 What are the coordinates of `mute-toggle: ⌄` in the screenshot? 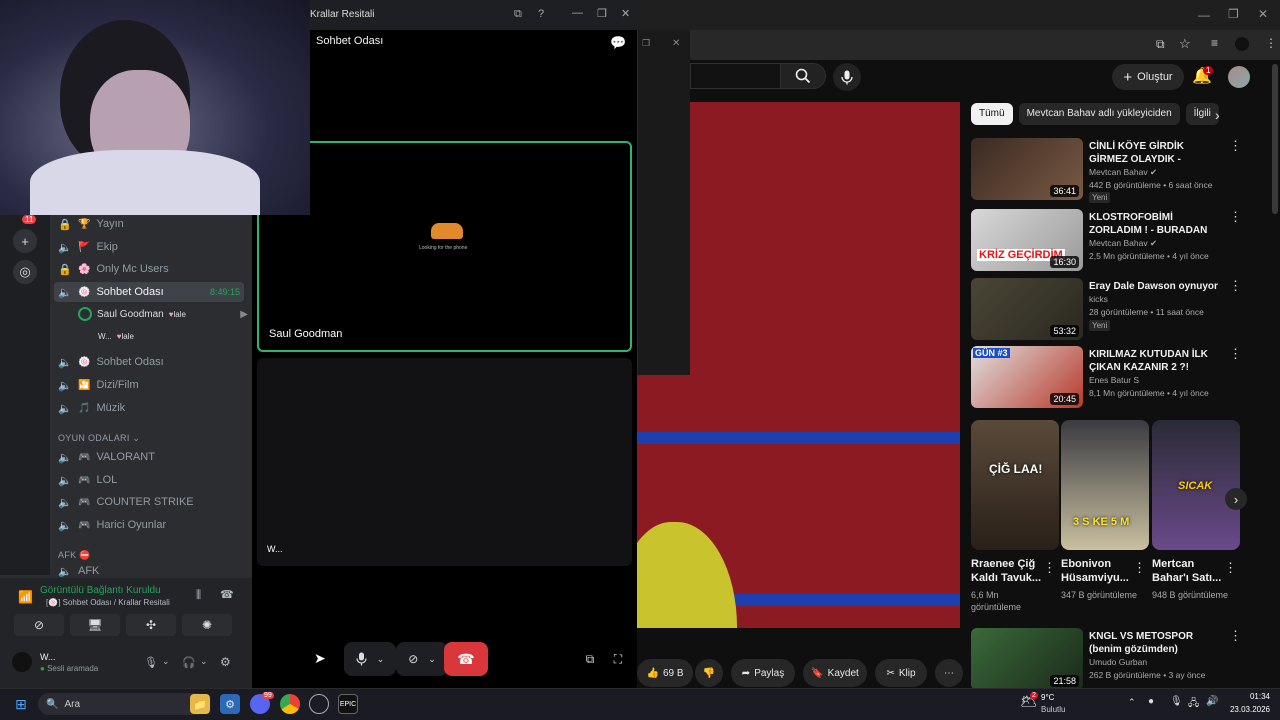 It's located at (370, 659).